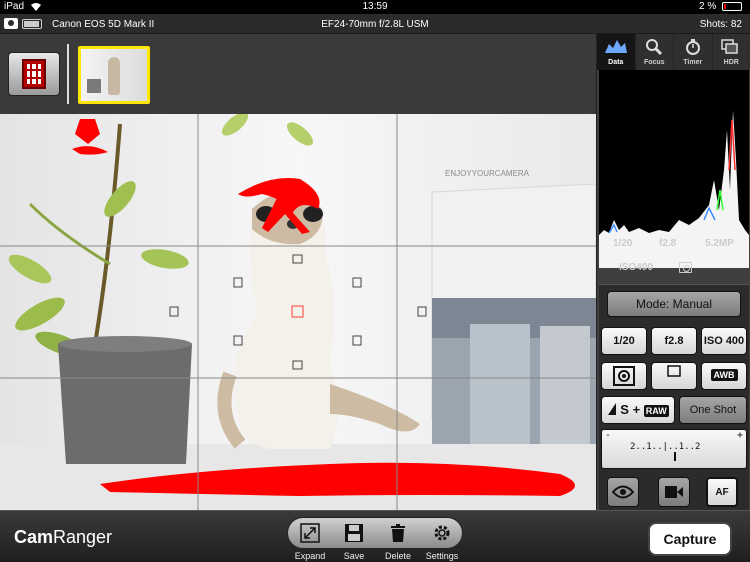 This screenshot has height=562, width=750. I want to click on save-label: Save, so click(354, 556).